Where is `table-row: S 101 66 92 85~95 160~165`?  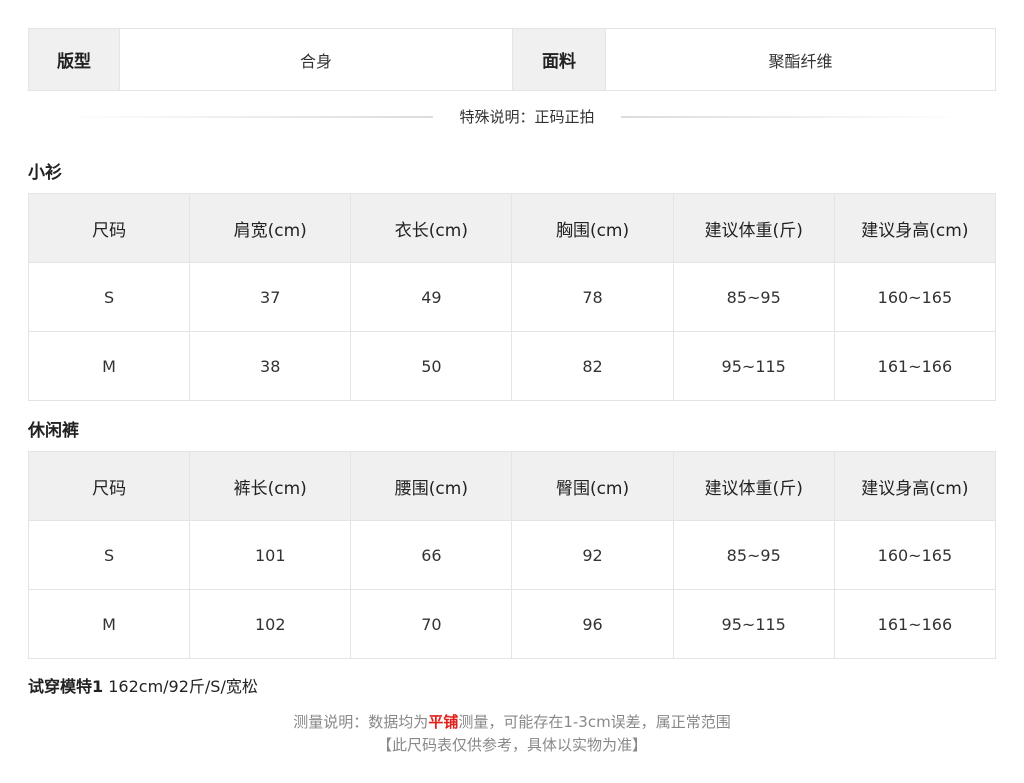
table-row: S 101 66 92 85~95 160~165 is located at coordinates (512, 555).